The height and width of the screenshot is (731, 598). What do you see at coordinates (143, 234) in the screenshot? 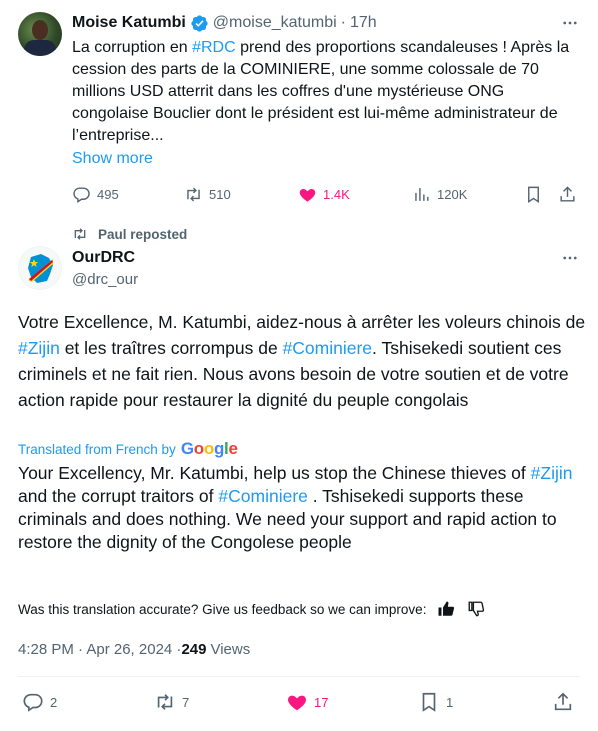
I see `reposted-by-label: Paul reposted` at bounding box center [143, 234].